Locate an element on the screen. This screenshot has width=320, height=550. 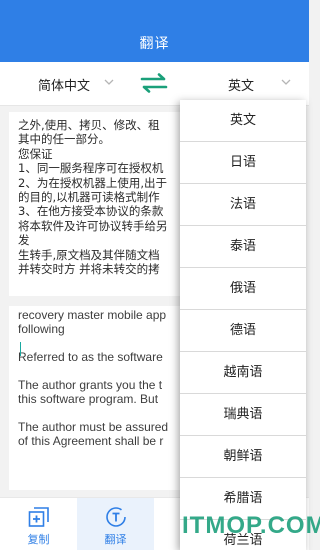
page-title: 翻译 is located at coordinates (154, 44).